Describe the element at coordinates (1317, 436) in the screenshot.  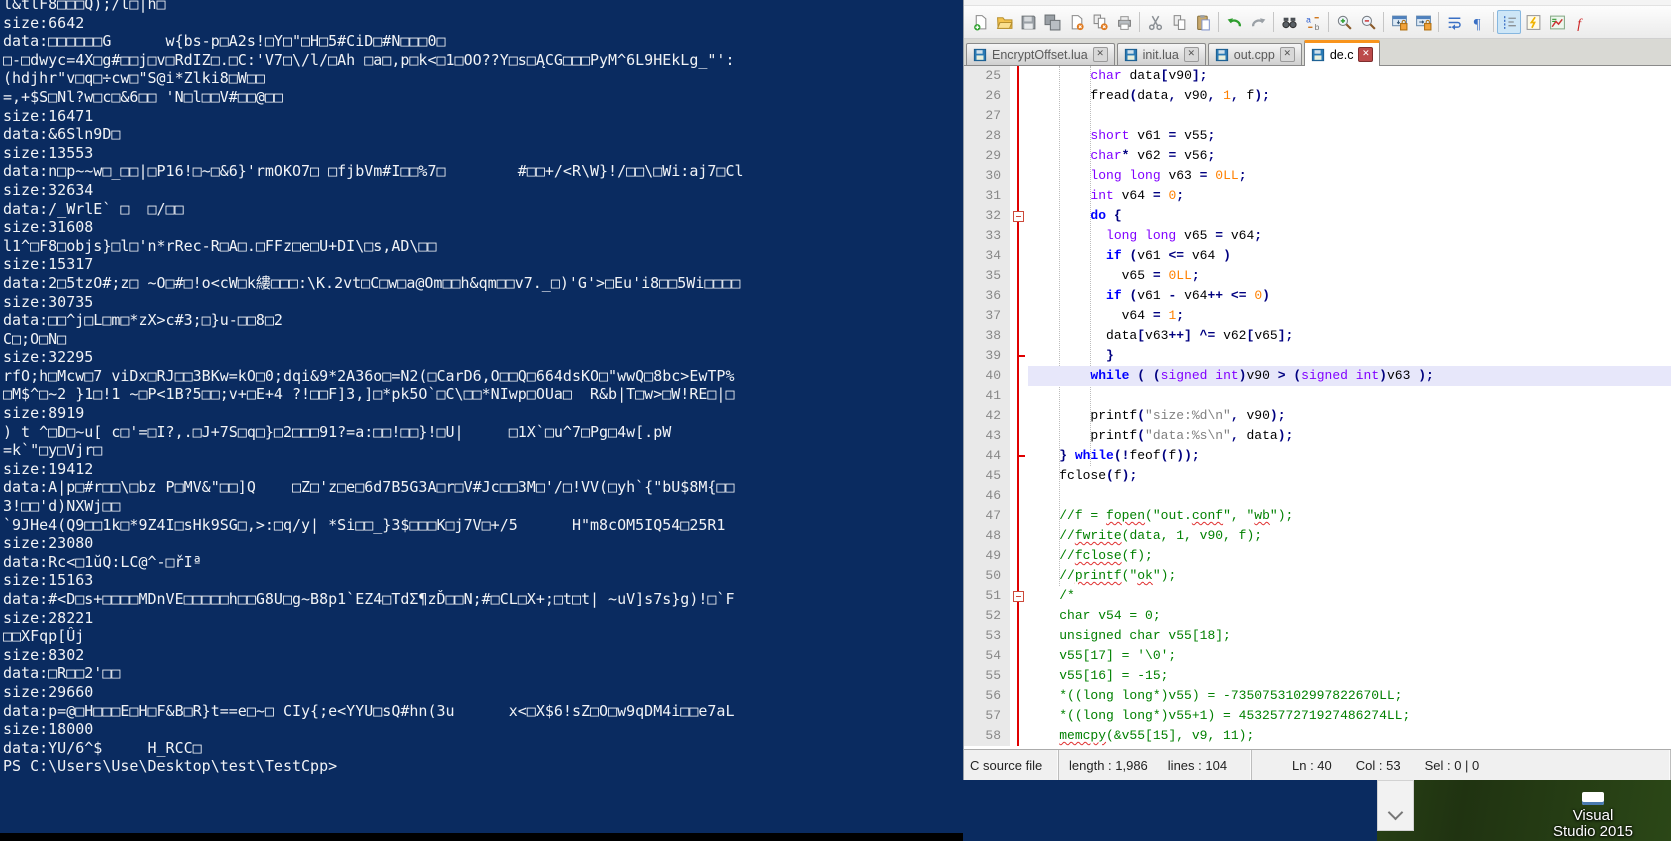
I see `code-line: 43 printf("data:%s\n", data);` at that location.